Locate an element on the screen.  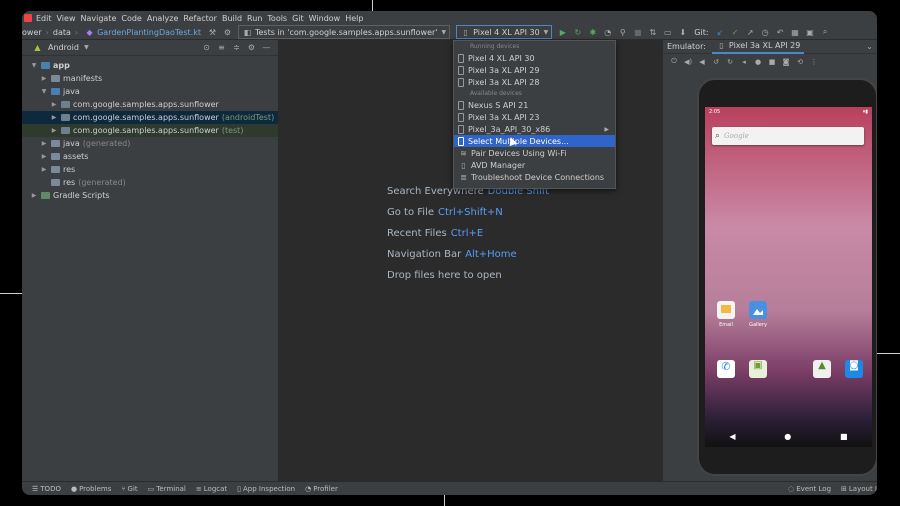
sync-icon: ⇅ is located at coordinates (652, 32).